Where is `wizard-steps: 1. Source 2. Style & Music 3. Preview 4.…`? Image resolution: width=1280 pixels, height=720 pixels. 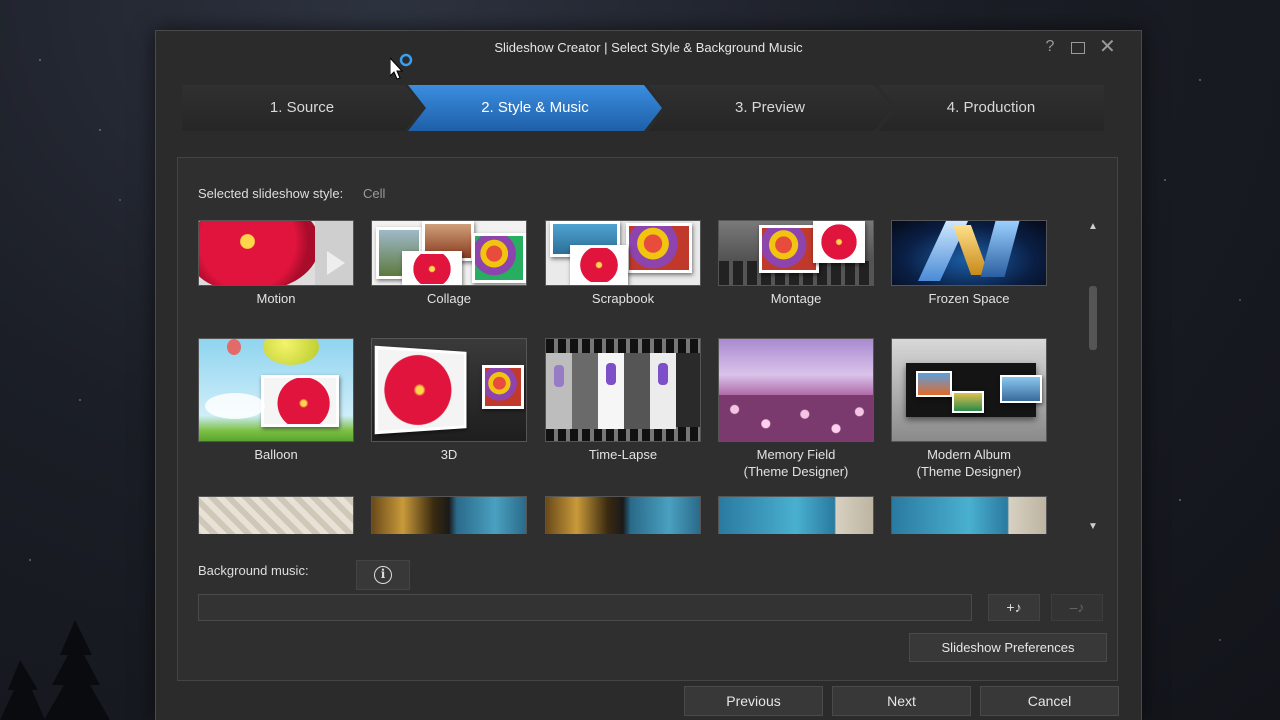 wizard-steps: 1. Source 2. Style & Music 3. Preview 4.… is located at coordinates (643, 108).